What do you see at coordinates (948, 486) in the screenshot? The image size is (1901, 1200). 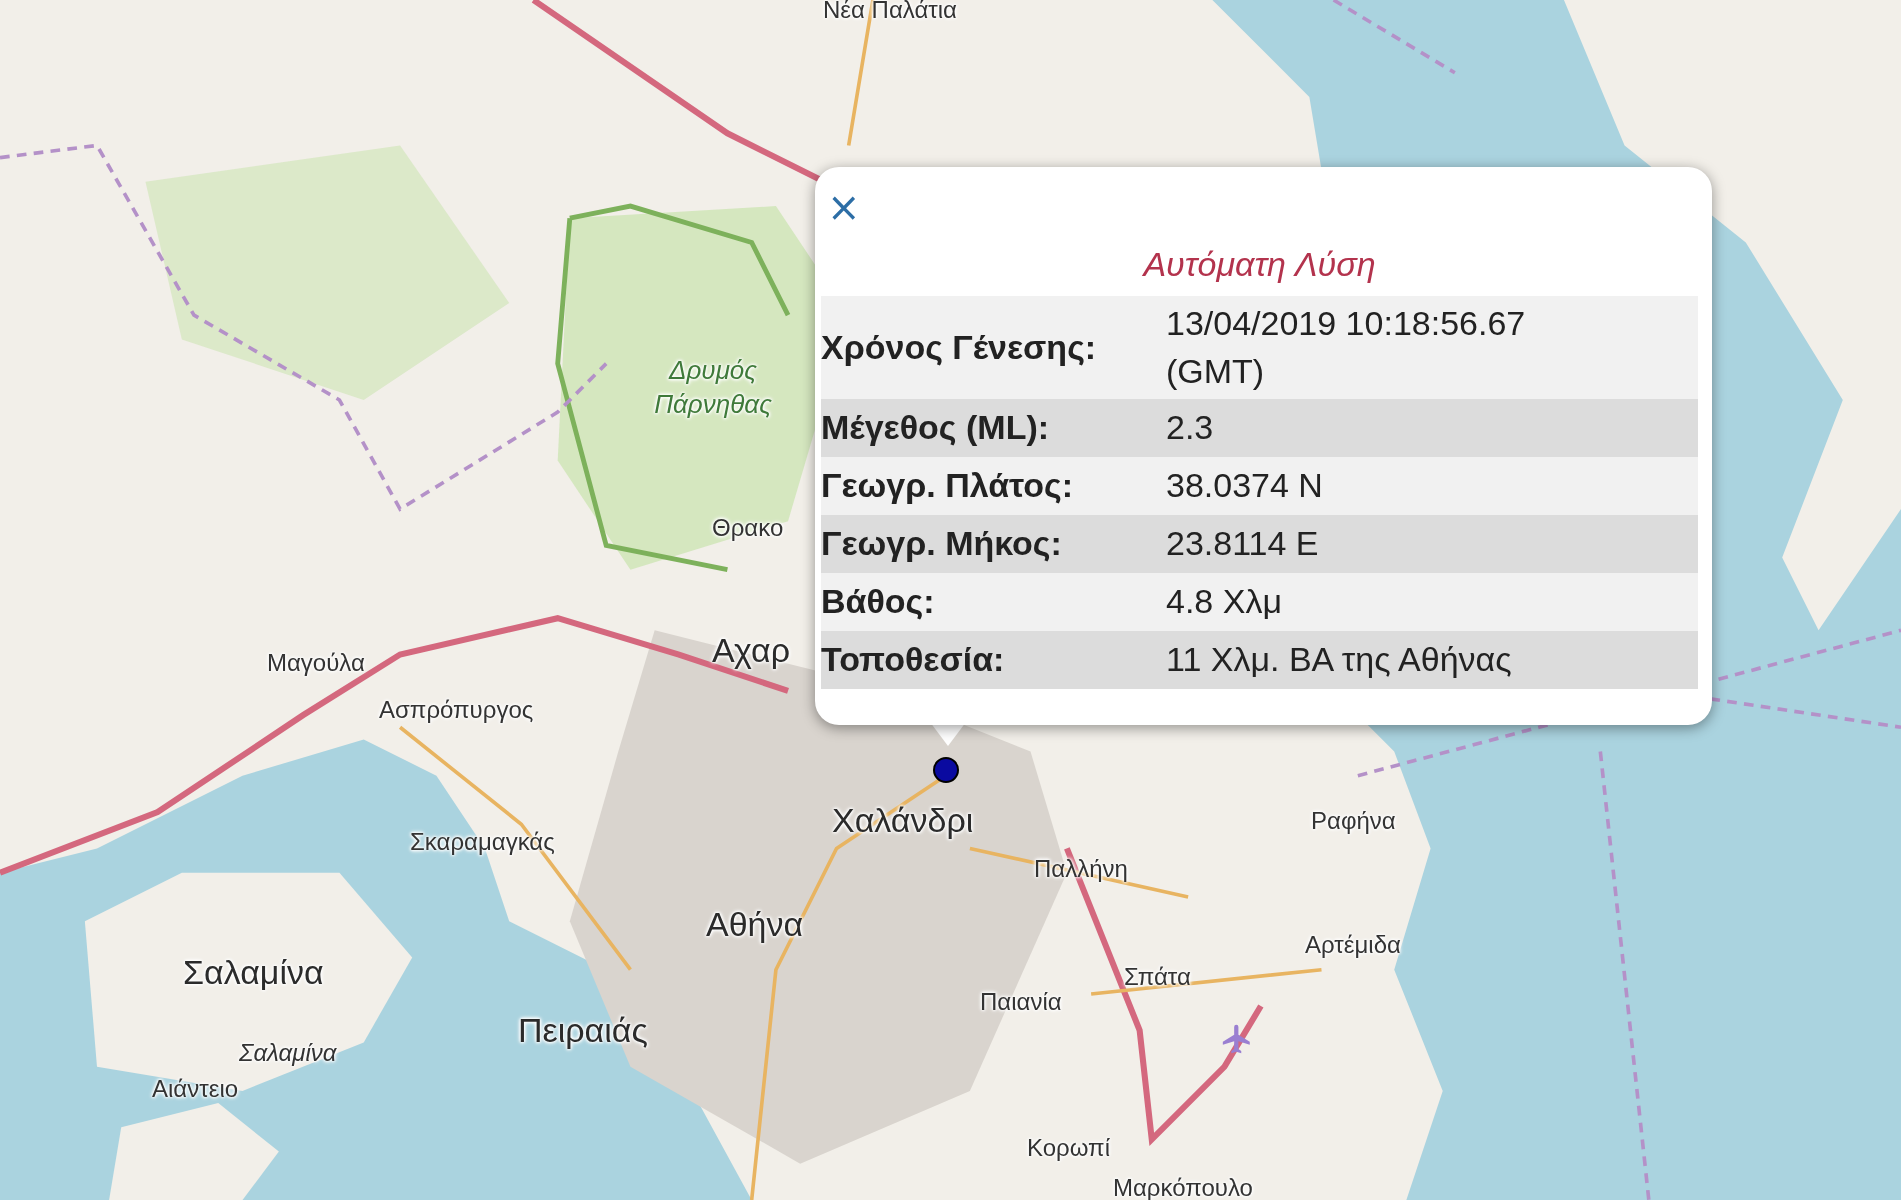 I see `field-label: Γεωγρ. Πλάτος:` at bounding box center [948, 486].